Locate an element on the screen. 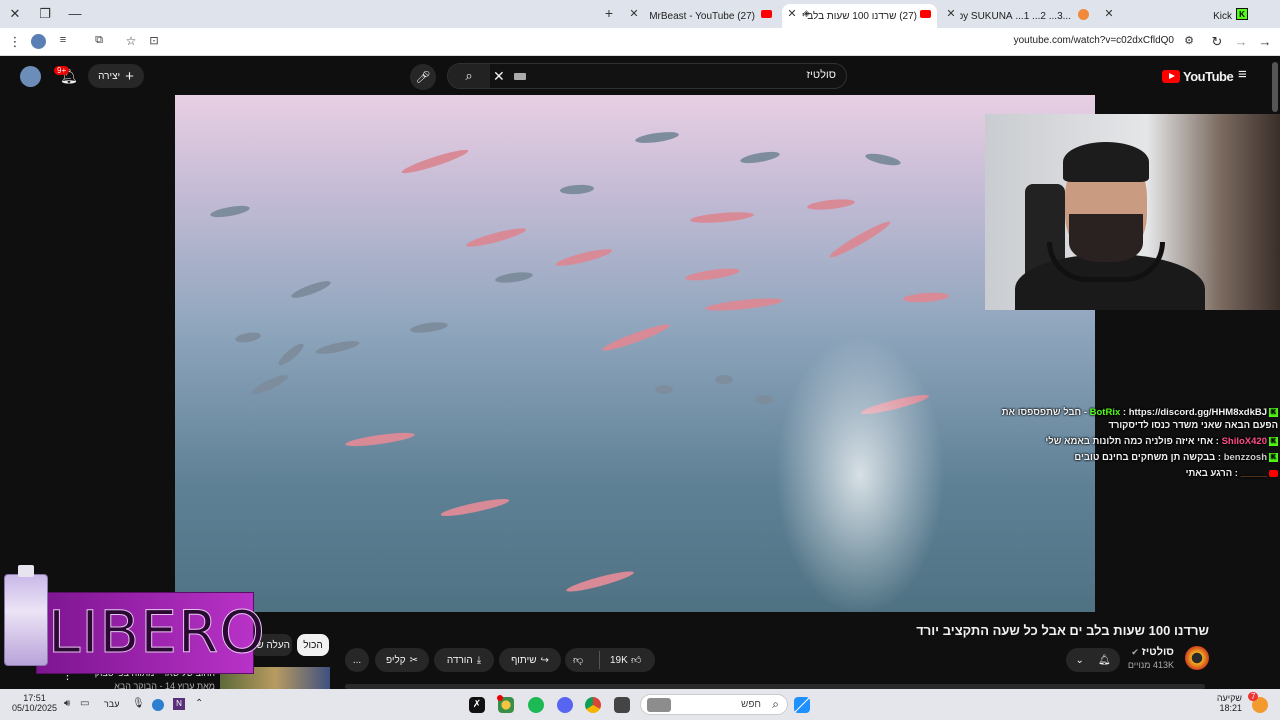 Image resolution: width=1280 pixels, height=720 pixels. clock-left: 17:51 05/10/2025 is located at coordinates (34, 703).